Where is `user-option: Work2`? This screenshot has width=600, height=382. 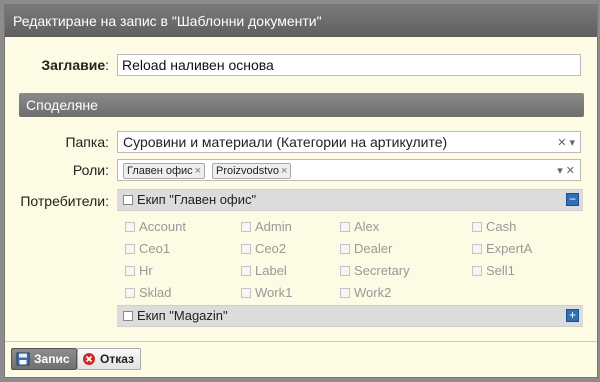
user-option: Work2 is located at coordinates (365, 292).